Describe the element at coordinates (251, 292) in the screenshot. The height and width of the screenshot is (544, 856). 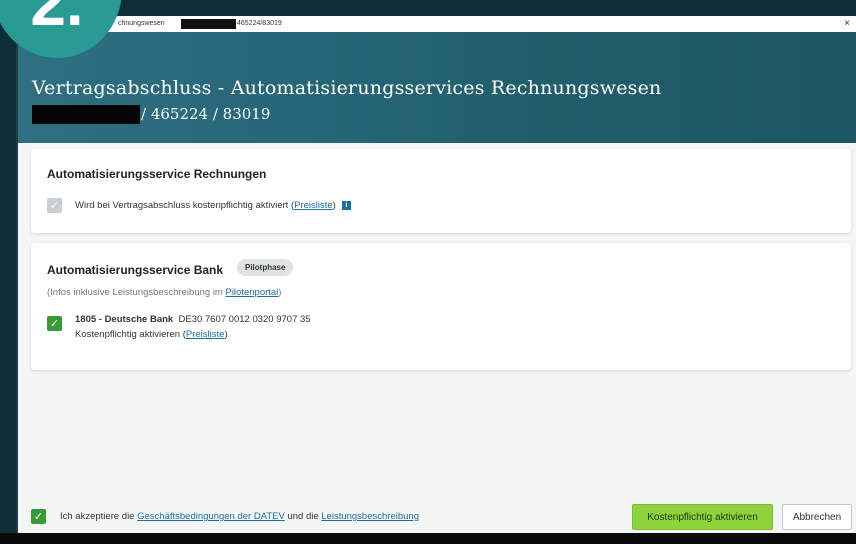
I see `pilotenportal-link: Pilotenportal` at that location.